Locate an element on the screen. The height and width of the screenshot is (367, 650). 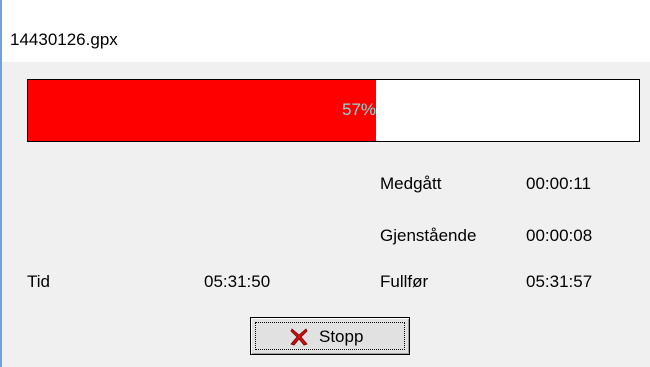
remaining-value: 00:00:08 is located at coordinates (559, 235).